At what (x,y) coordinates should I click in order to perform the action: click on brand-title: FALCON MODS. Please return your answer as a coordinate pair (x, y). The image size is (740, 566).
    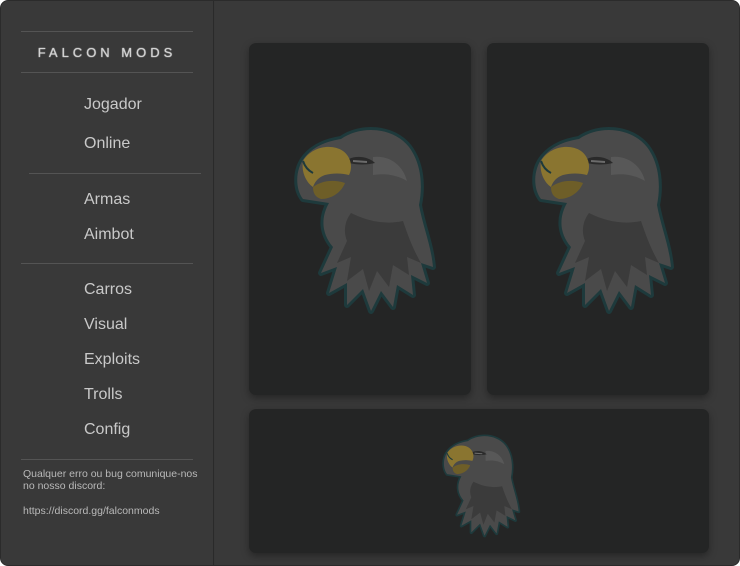
    Looking at the image, I should click on (107, 52).